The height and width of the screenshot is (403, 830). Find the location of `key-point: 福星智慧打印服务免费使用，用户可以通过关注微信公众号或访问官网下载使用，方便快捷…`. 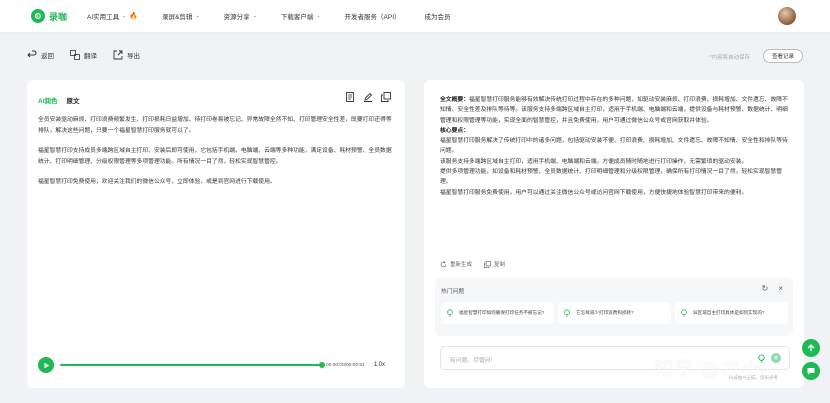

key-point: 福星智慧打印服务免费使用，用户可以通过关注微信公众号或访问官网下载使用，方便快捷… is located at coordinates (594, 192).